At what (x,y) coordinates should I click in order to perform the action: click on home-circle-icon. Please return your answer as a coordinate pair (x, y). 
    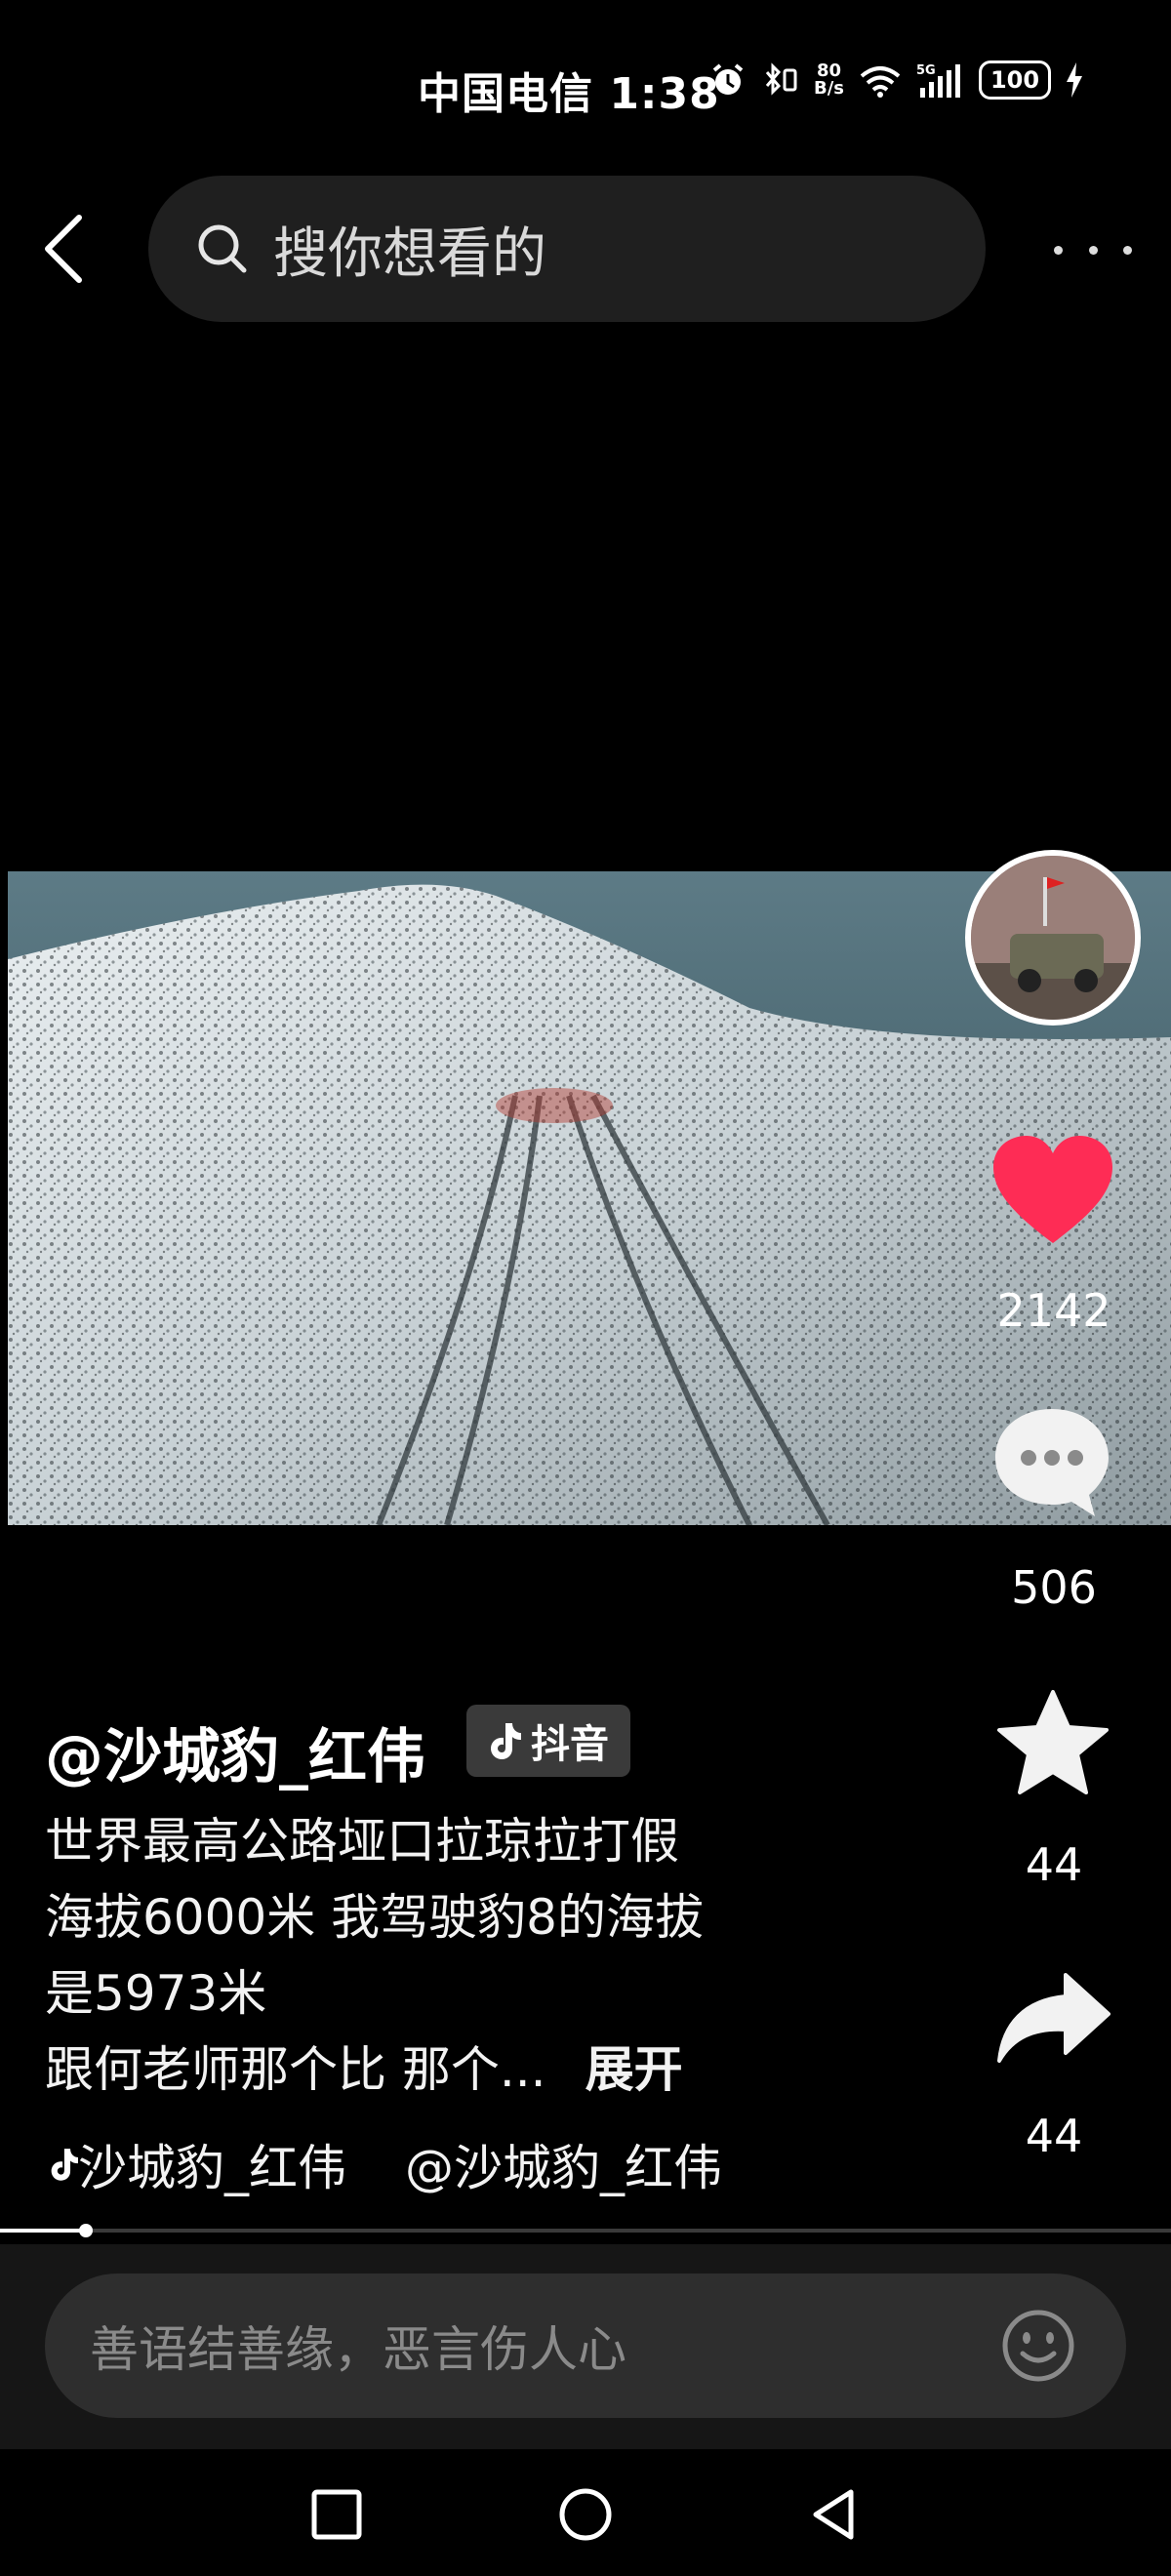
    Looking at the image, I should click on (585, 2514).